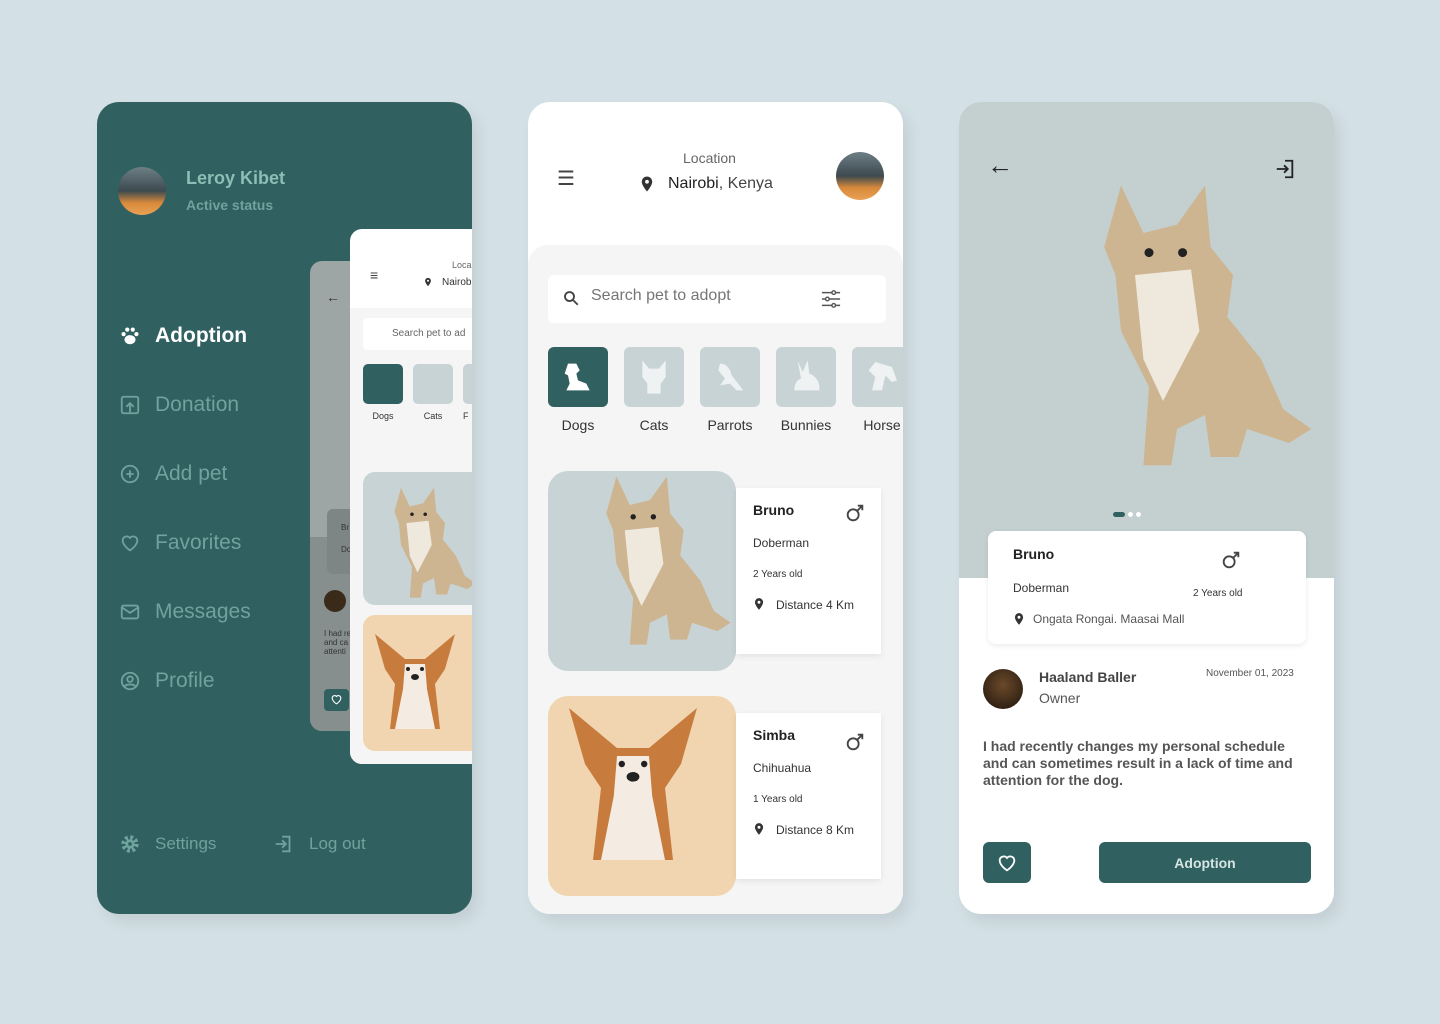 Image resolution: width=1440 pixels, height=1024 pixels. I want to click on sidebar-item-messages: Messages, so click(185, 612).